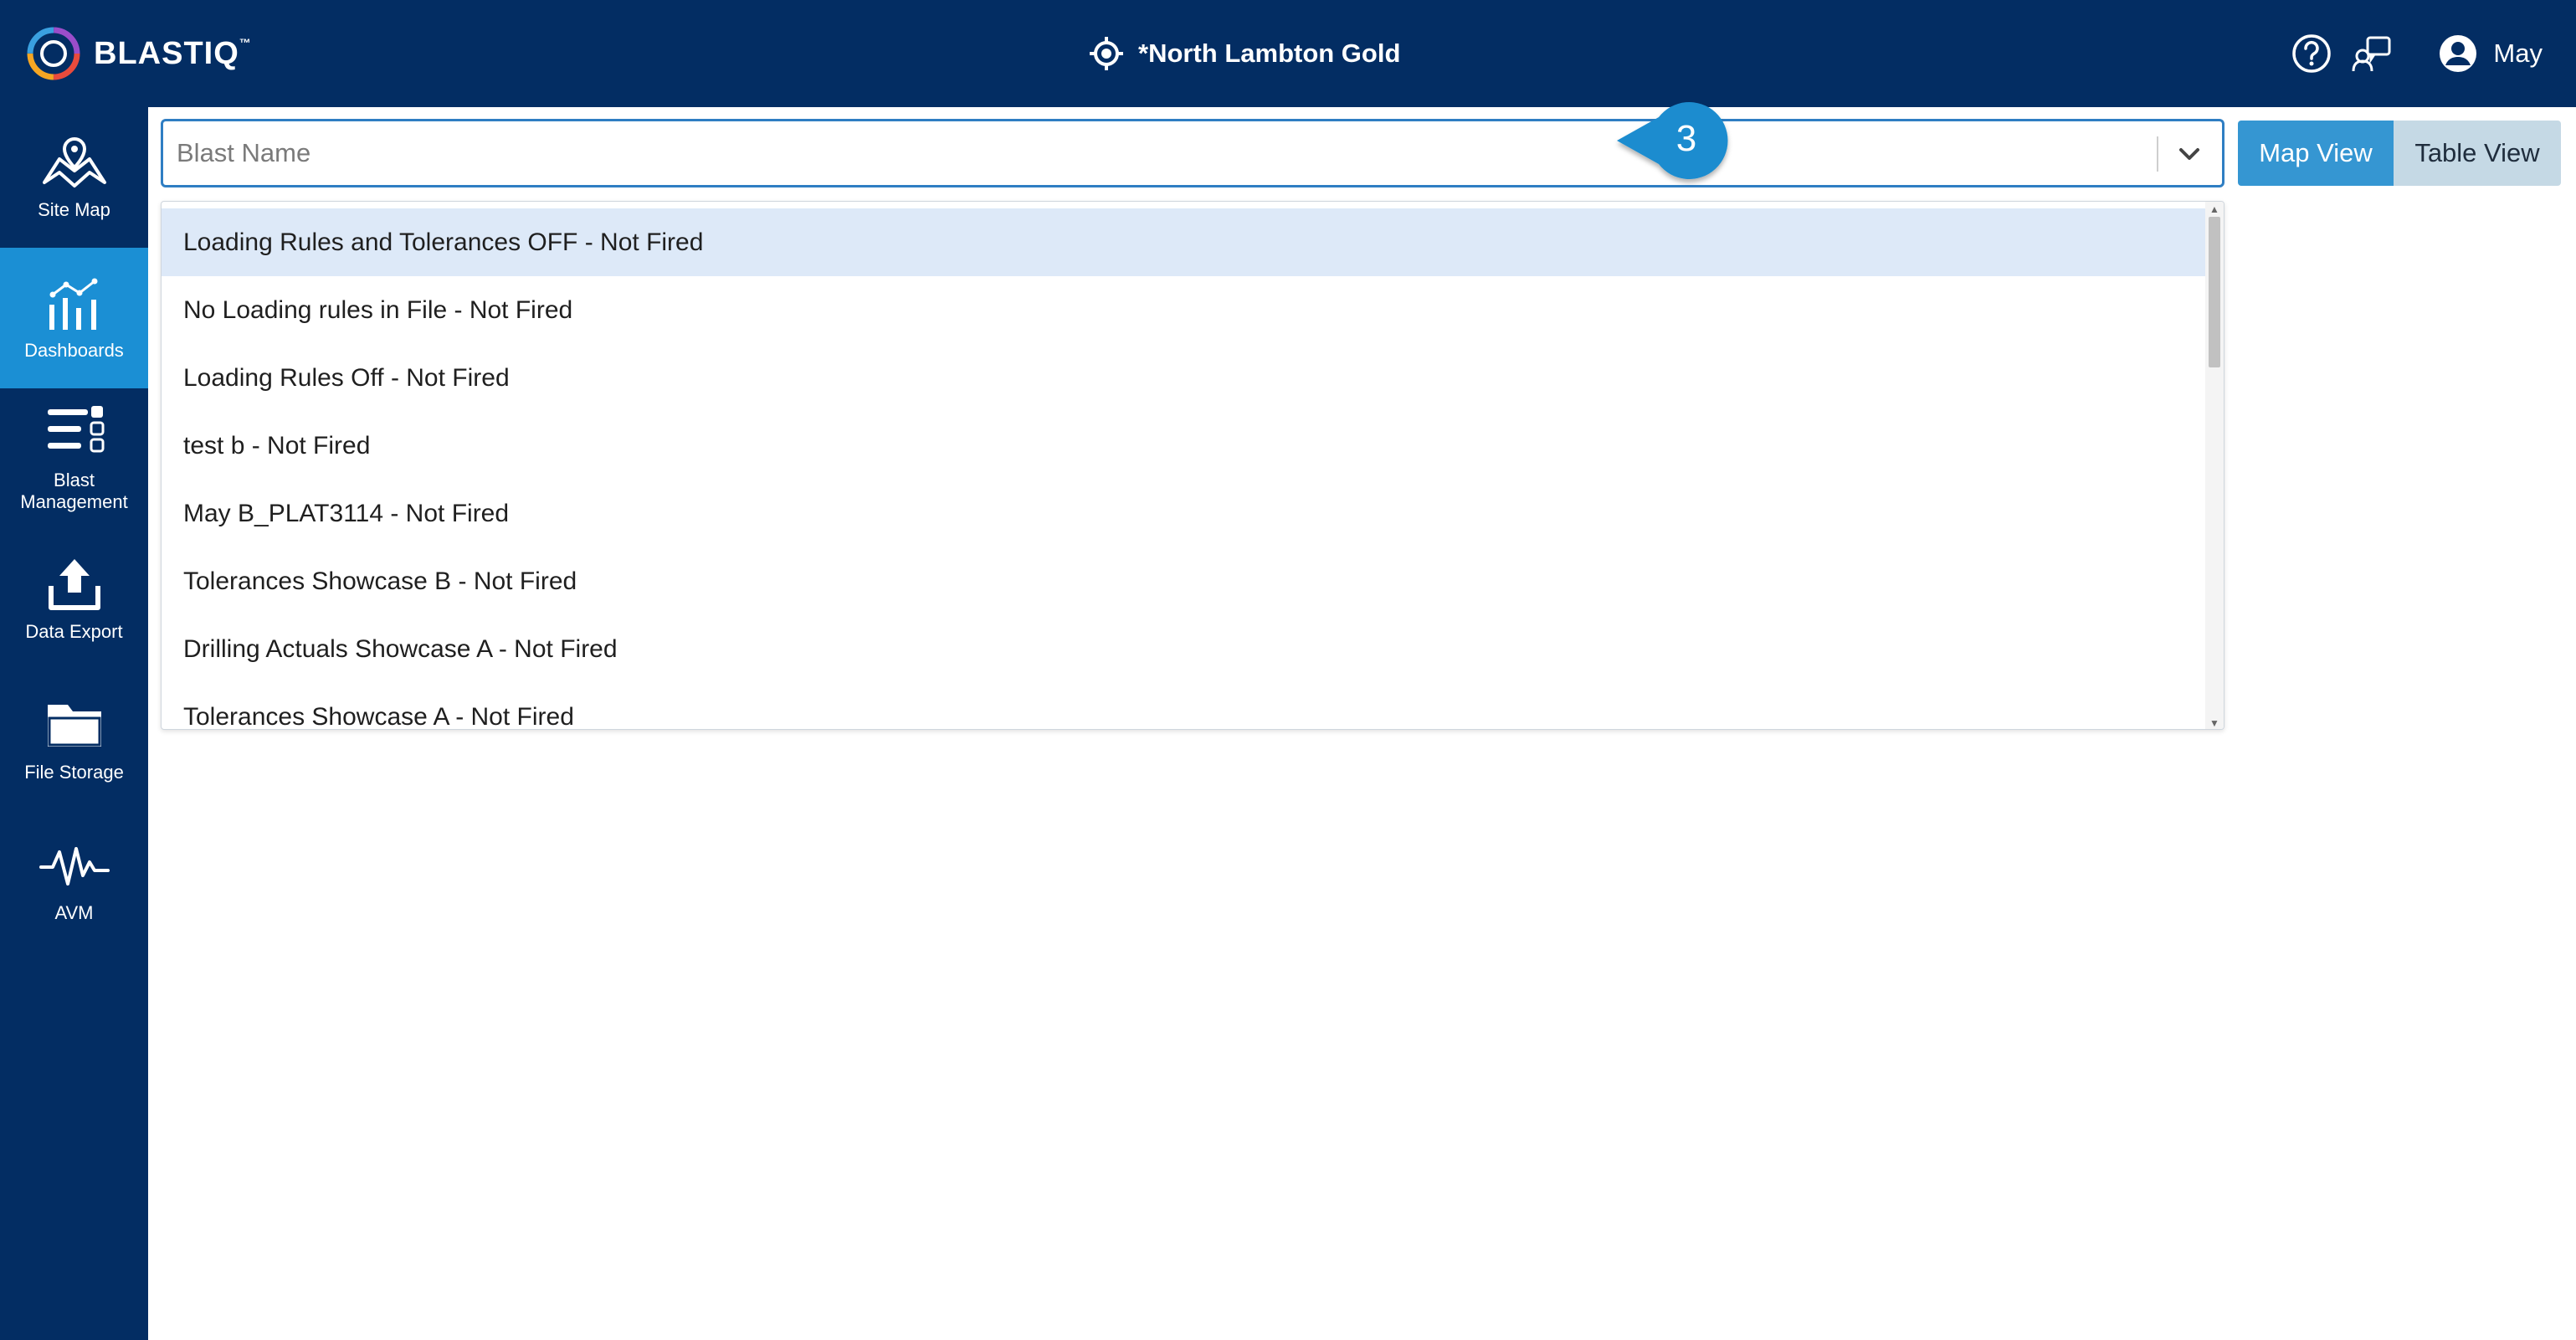 The height and width of the screenshot is (1340, 2576). What do you see at coordinates (2157, 154) in the screenshot?
I see `combo-separator` at bounding box center [2157, 154].